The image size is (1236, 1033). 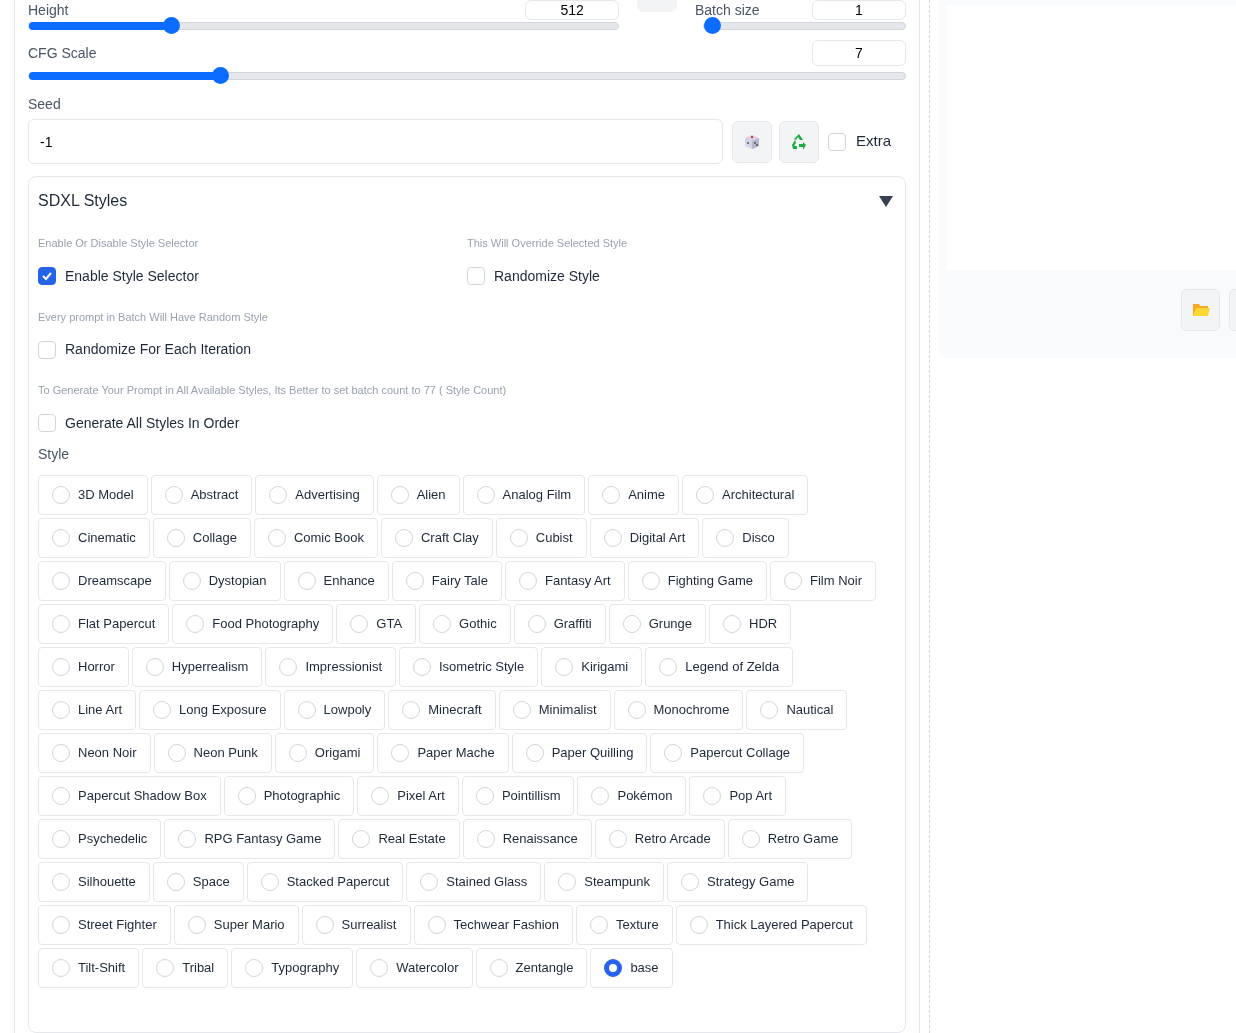 What do you see at coordinates (102, 580) in the screenshot?
I see `style-option: Dreamscape` at bounding box center [102, 580].